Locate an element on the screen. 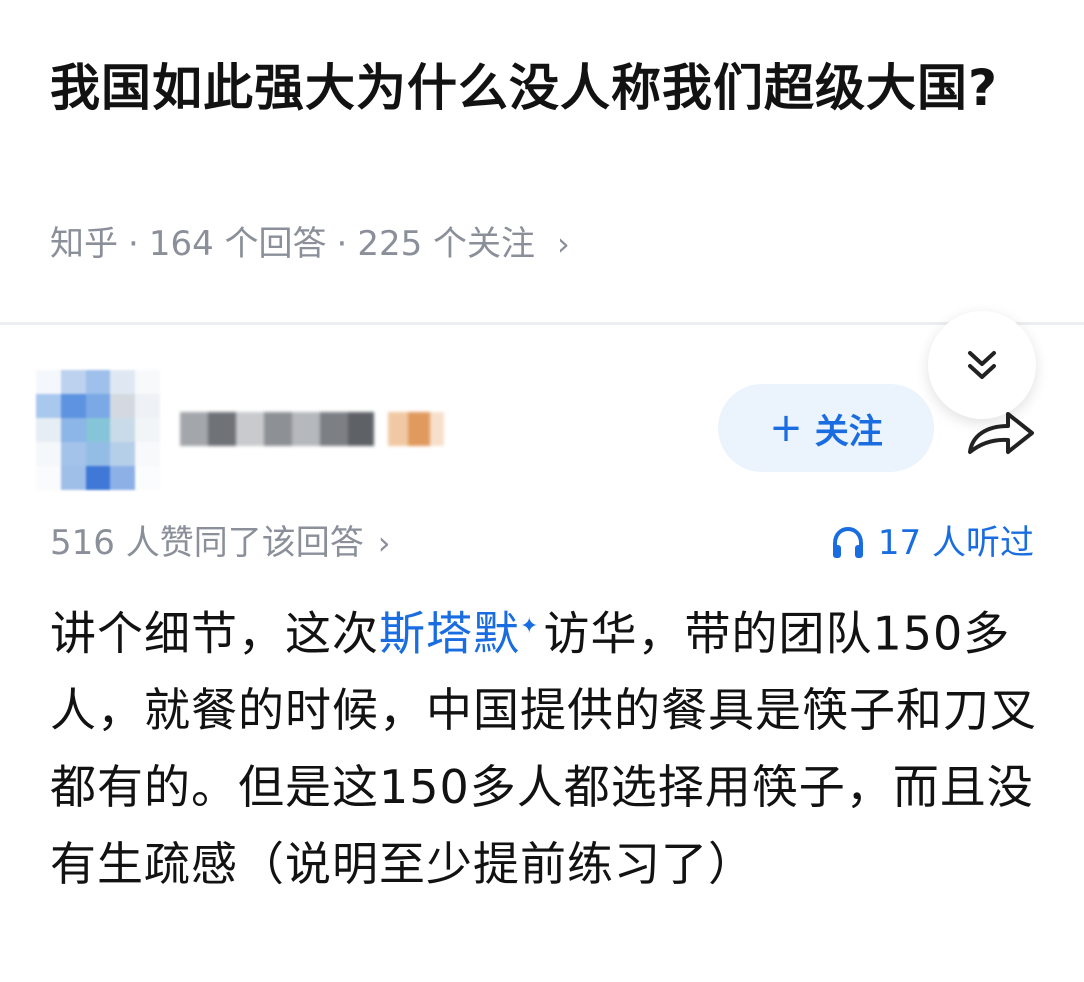  question-meta: 知乎 · 164 个回答 · 225 个关注 › is located at coordinates (310, 244).